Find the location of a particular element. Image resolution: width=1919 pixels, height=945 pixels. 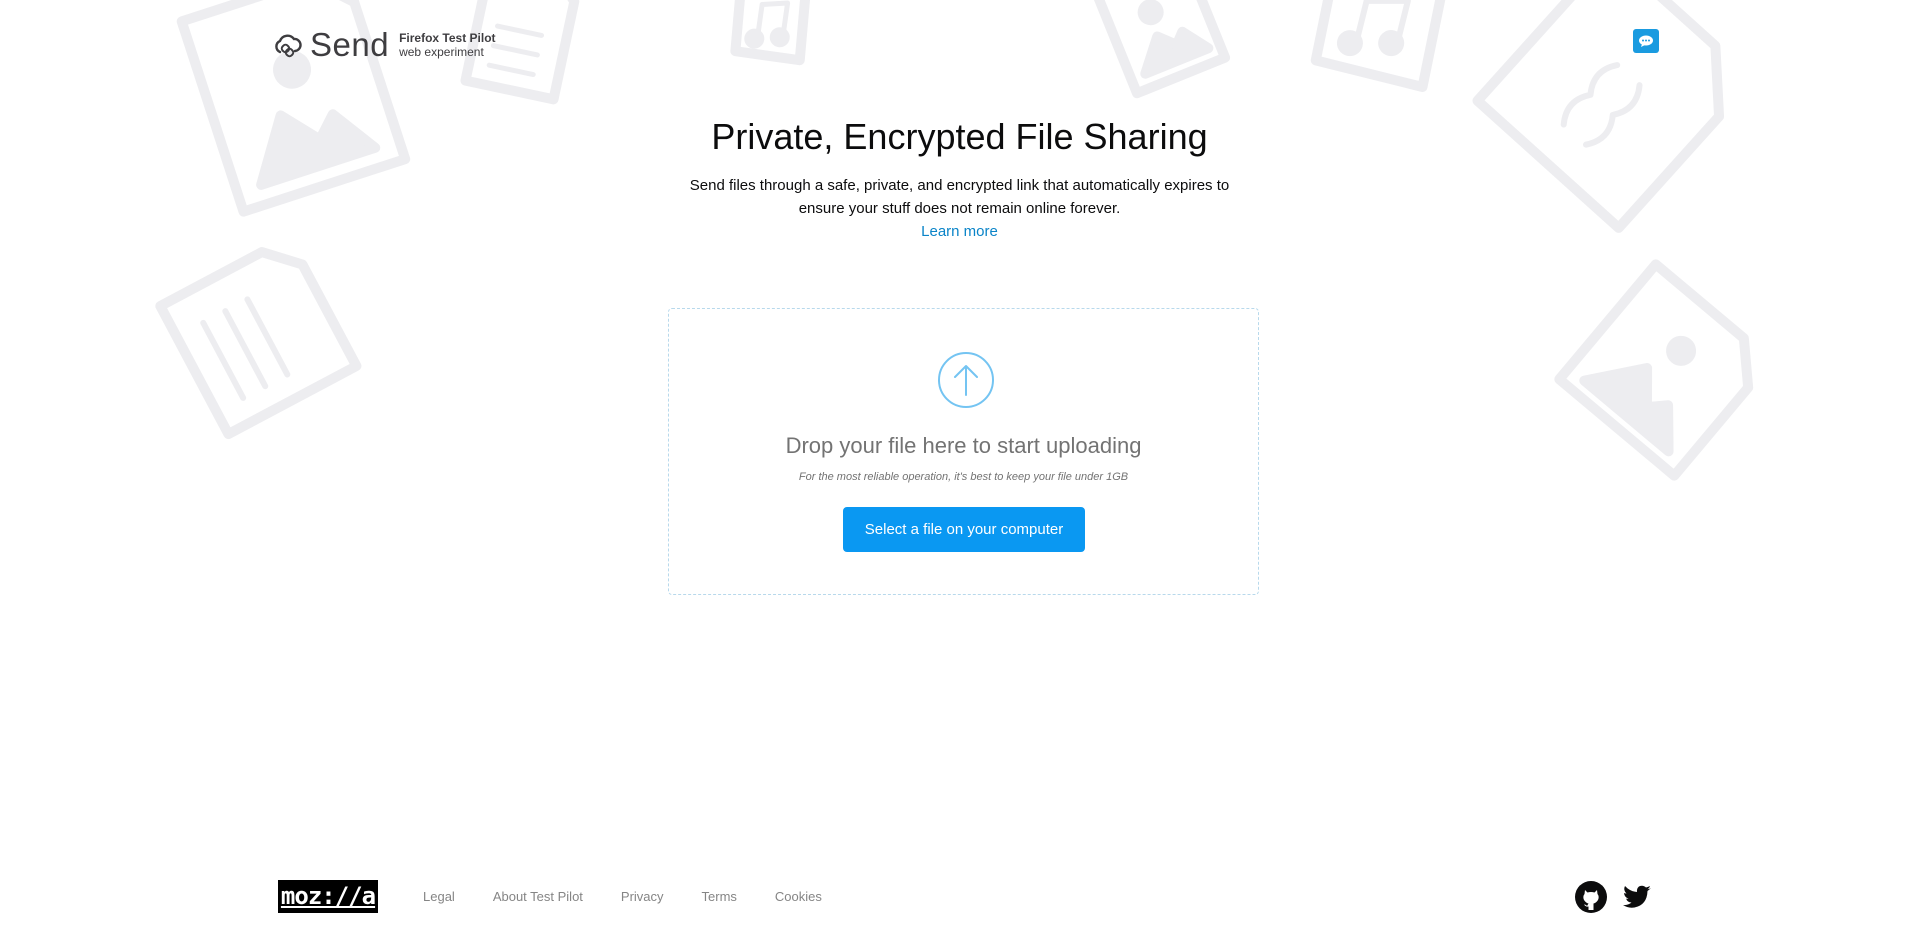

upload-arrow-icon is located at coordinates (966, 380).